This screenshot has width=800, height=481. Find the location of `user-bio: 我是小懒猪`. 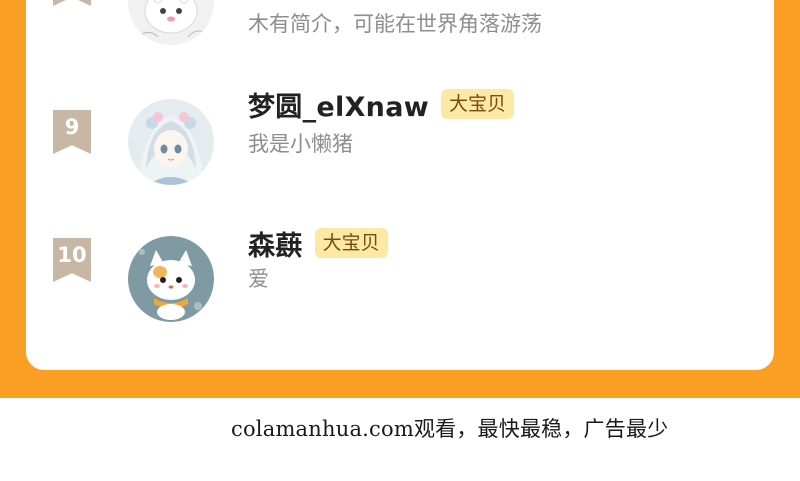

user-bio: 我是小懒猪 is located at coordinates (300, 144).